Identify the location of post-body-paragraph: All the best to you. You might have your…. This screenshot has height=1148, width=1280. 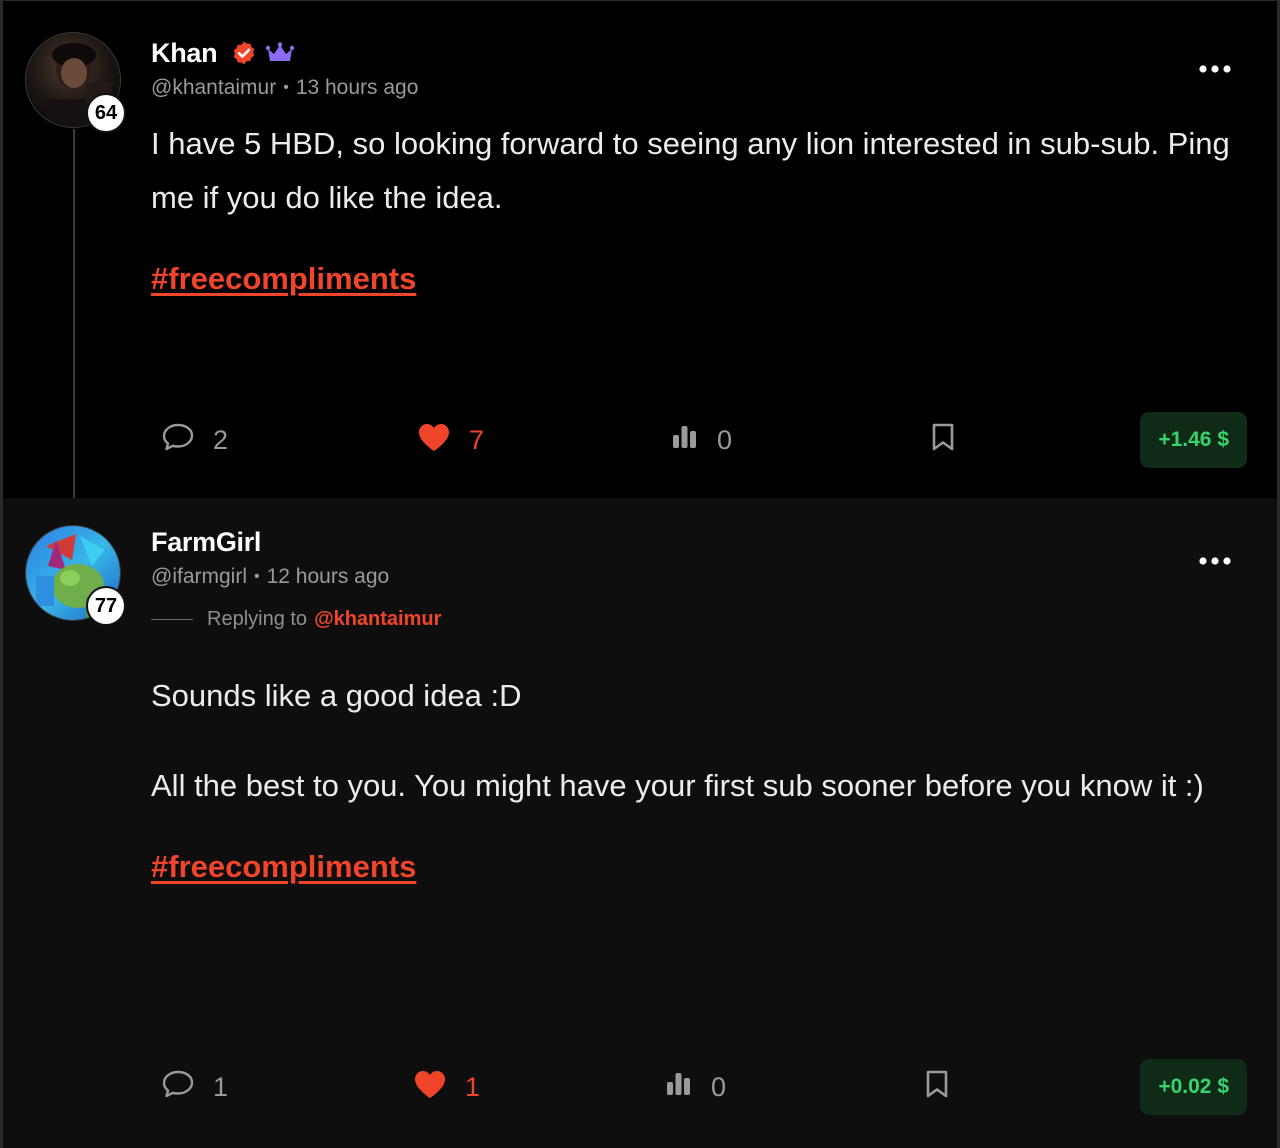
(677, 785).